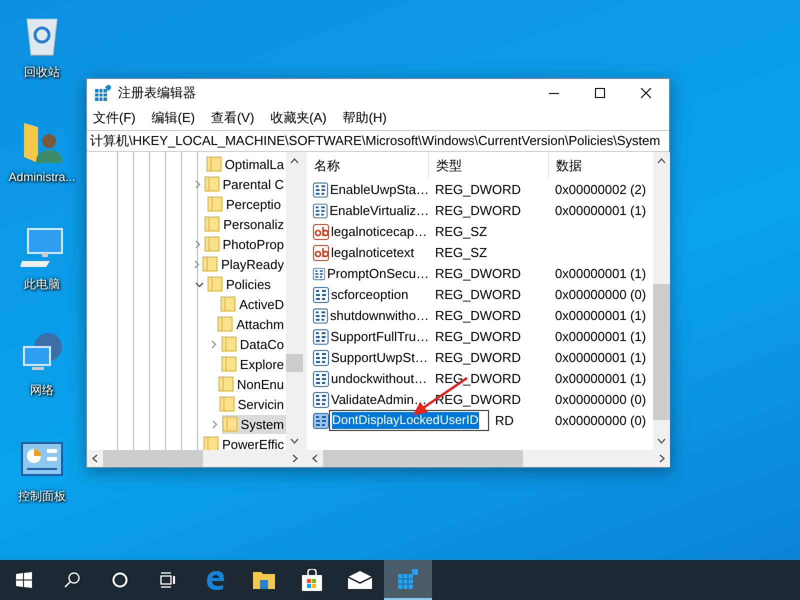 The image size is (800, 600). I want to click on address-field: 计算机\HKEY_LOCAL_MACHINE\SOFTWARE\Microsoft\Windows\CurrentVersion\Policies\System, so click(378, 141).